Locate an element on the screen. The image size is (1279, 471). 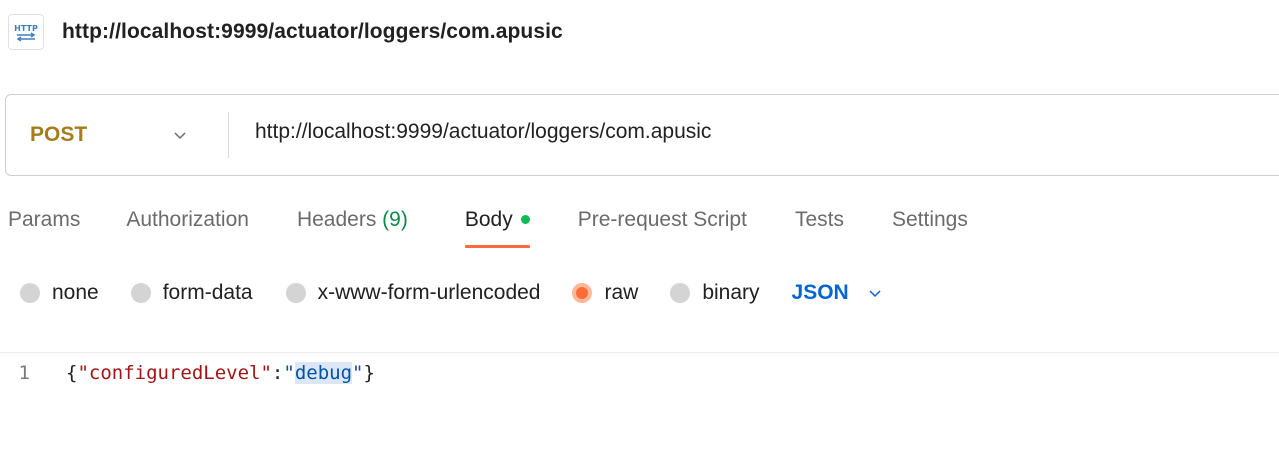
radio-none: none is located at coordinates (59, 293).